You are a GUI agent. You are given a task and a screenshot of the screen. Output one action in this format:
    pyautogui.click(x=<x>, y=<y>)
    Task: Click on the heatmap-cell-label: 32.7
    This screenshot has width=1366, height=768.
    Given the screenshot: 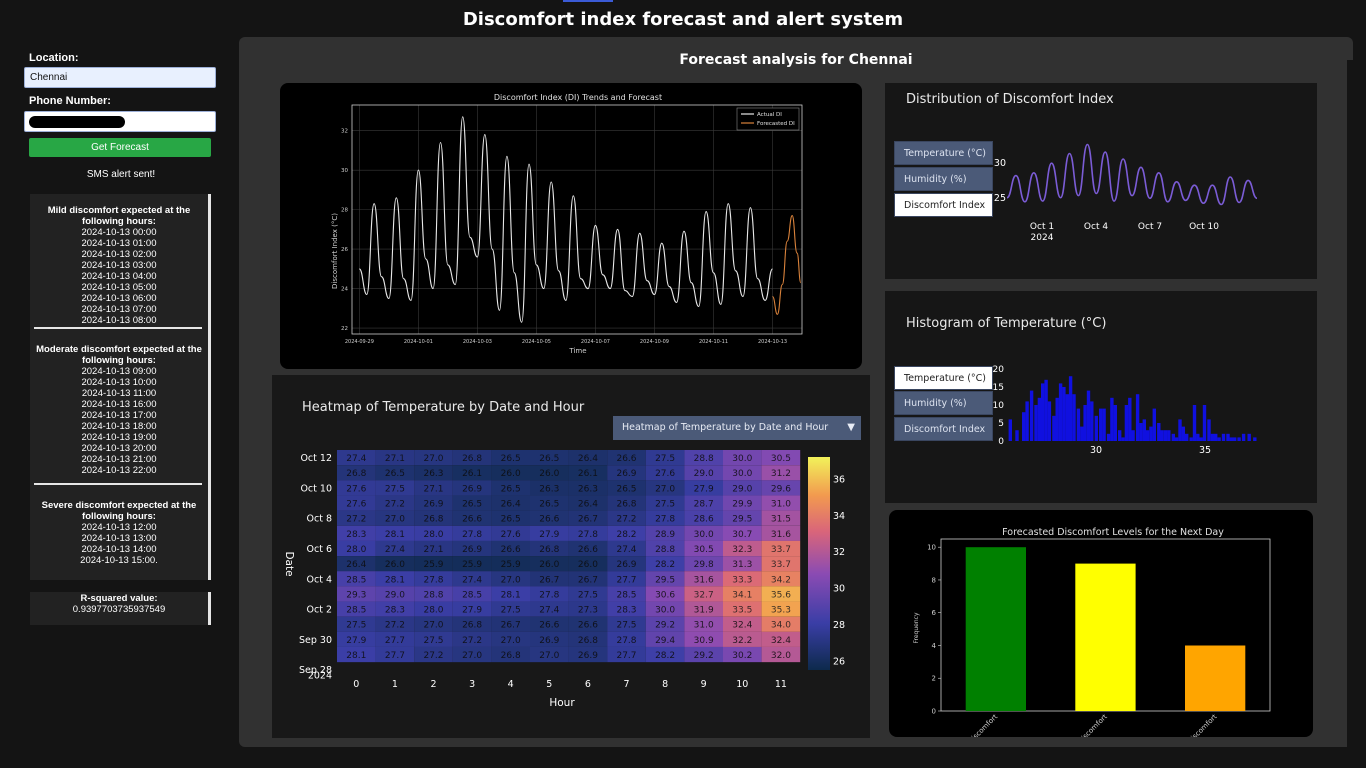 What is the action you would take?
    pyautogui.click(x=704, y=595)
    